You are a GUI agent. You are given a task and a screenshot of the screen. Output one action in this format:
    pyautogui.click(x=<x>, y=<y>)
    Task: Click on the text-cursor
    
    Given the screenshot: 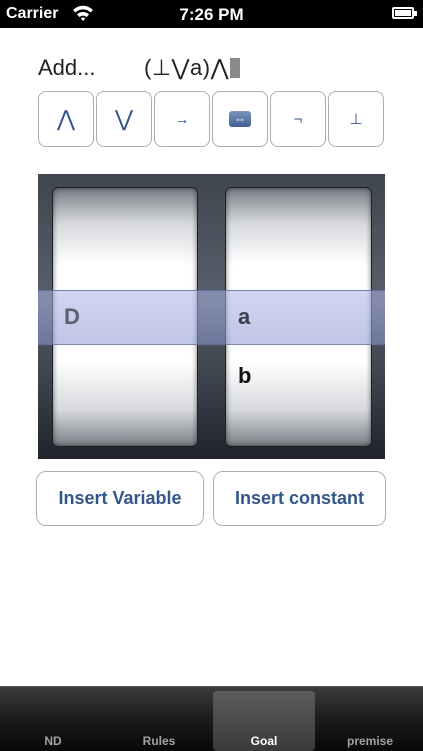 What is the action you would take?
    pyautogui.click(x=235, y=68)
    